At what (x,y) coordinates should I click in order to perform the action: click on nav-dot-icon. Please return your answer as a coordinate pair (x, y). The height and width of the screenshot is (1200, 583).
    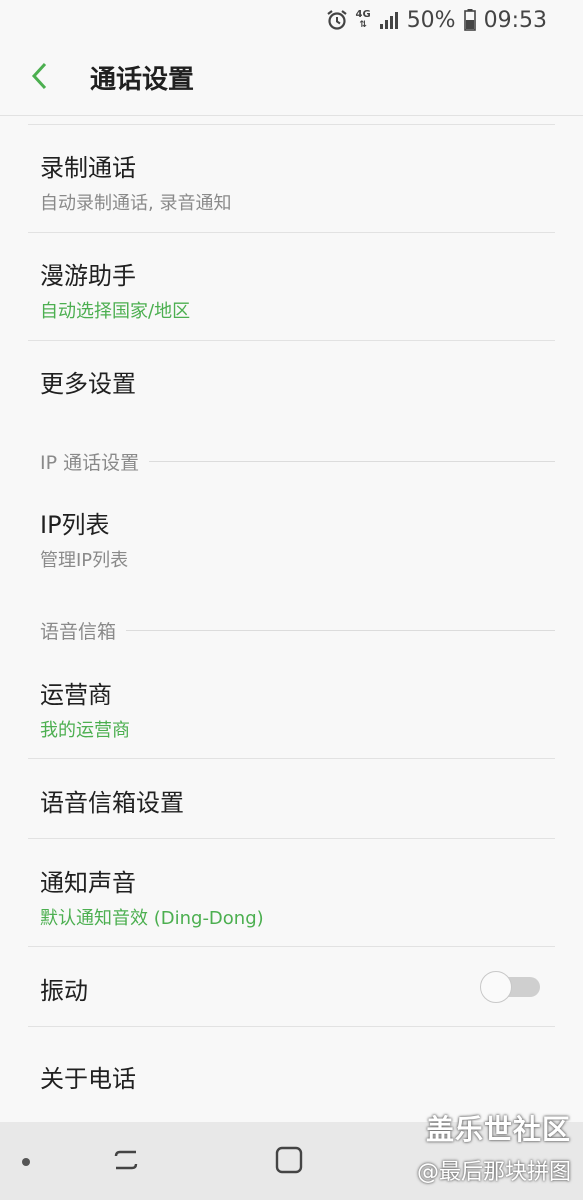
    Looking at the image, I should click on (26, 1162).